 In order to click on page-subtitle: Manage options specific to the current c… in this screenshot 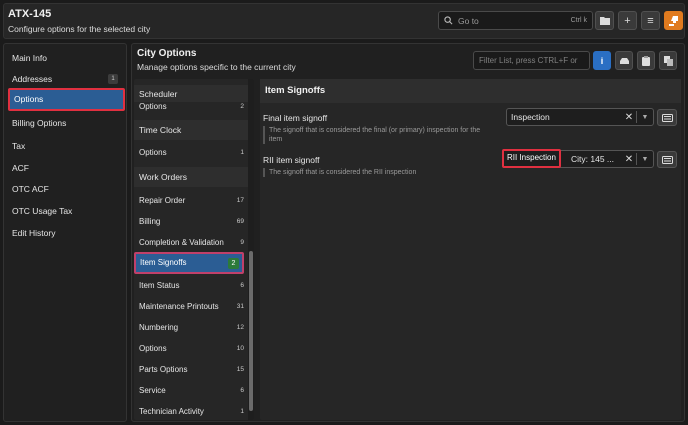, I will do `click(216, 67)`.